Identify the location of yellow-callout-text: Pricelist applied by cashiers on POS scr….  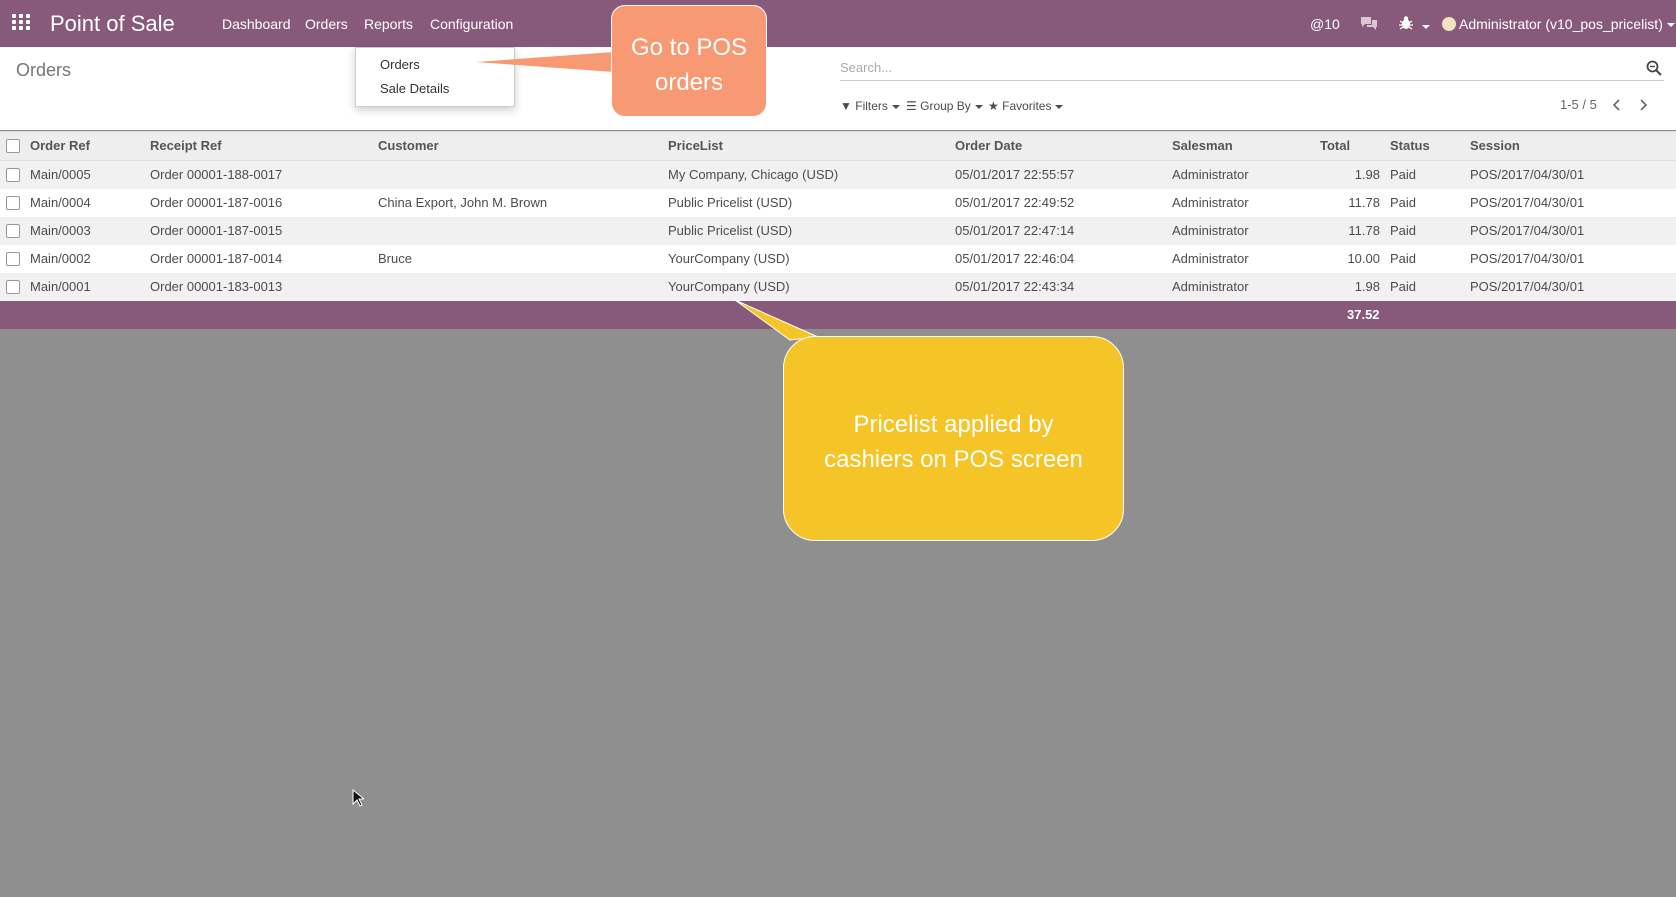
(953, 442).